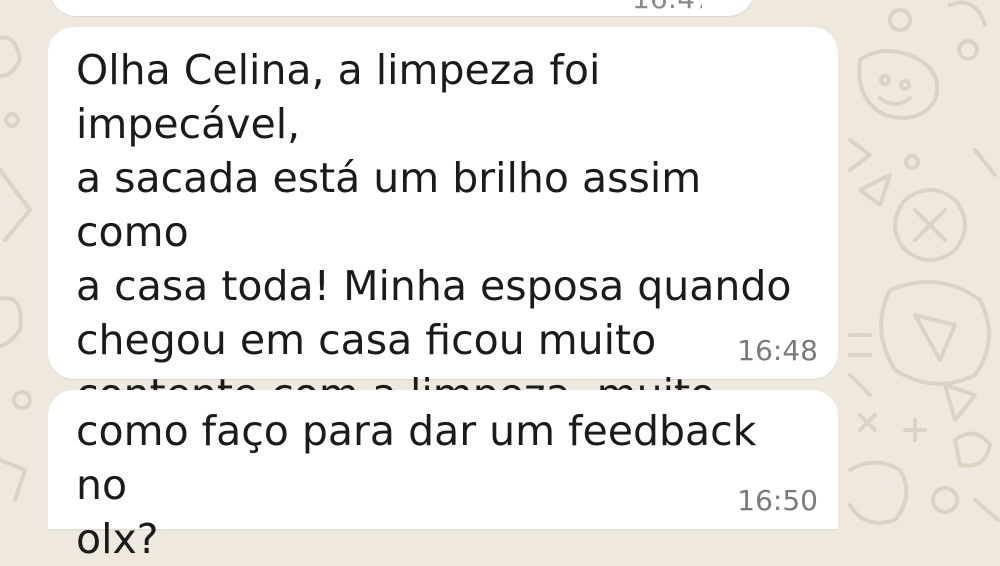 The width and height of the screenshot is (1000, 566). I want to click on message-time: 16:48, so click(777, 350).